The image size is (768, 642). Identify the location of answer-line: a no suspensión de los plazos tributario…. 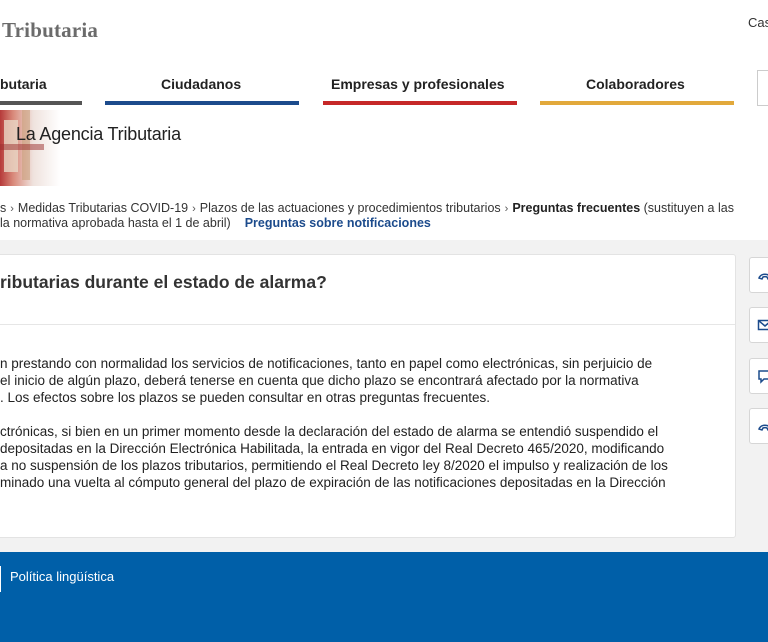
(334, 465).